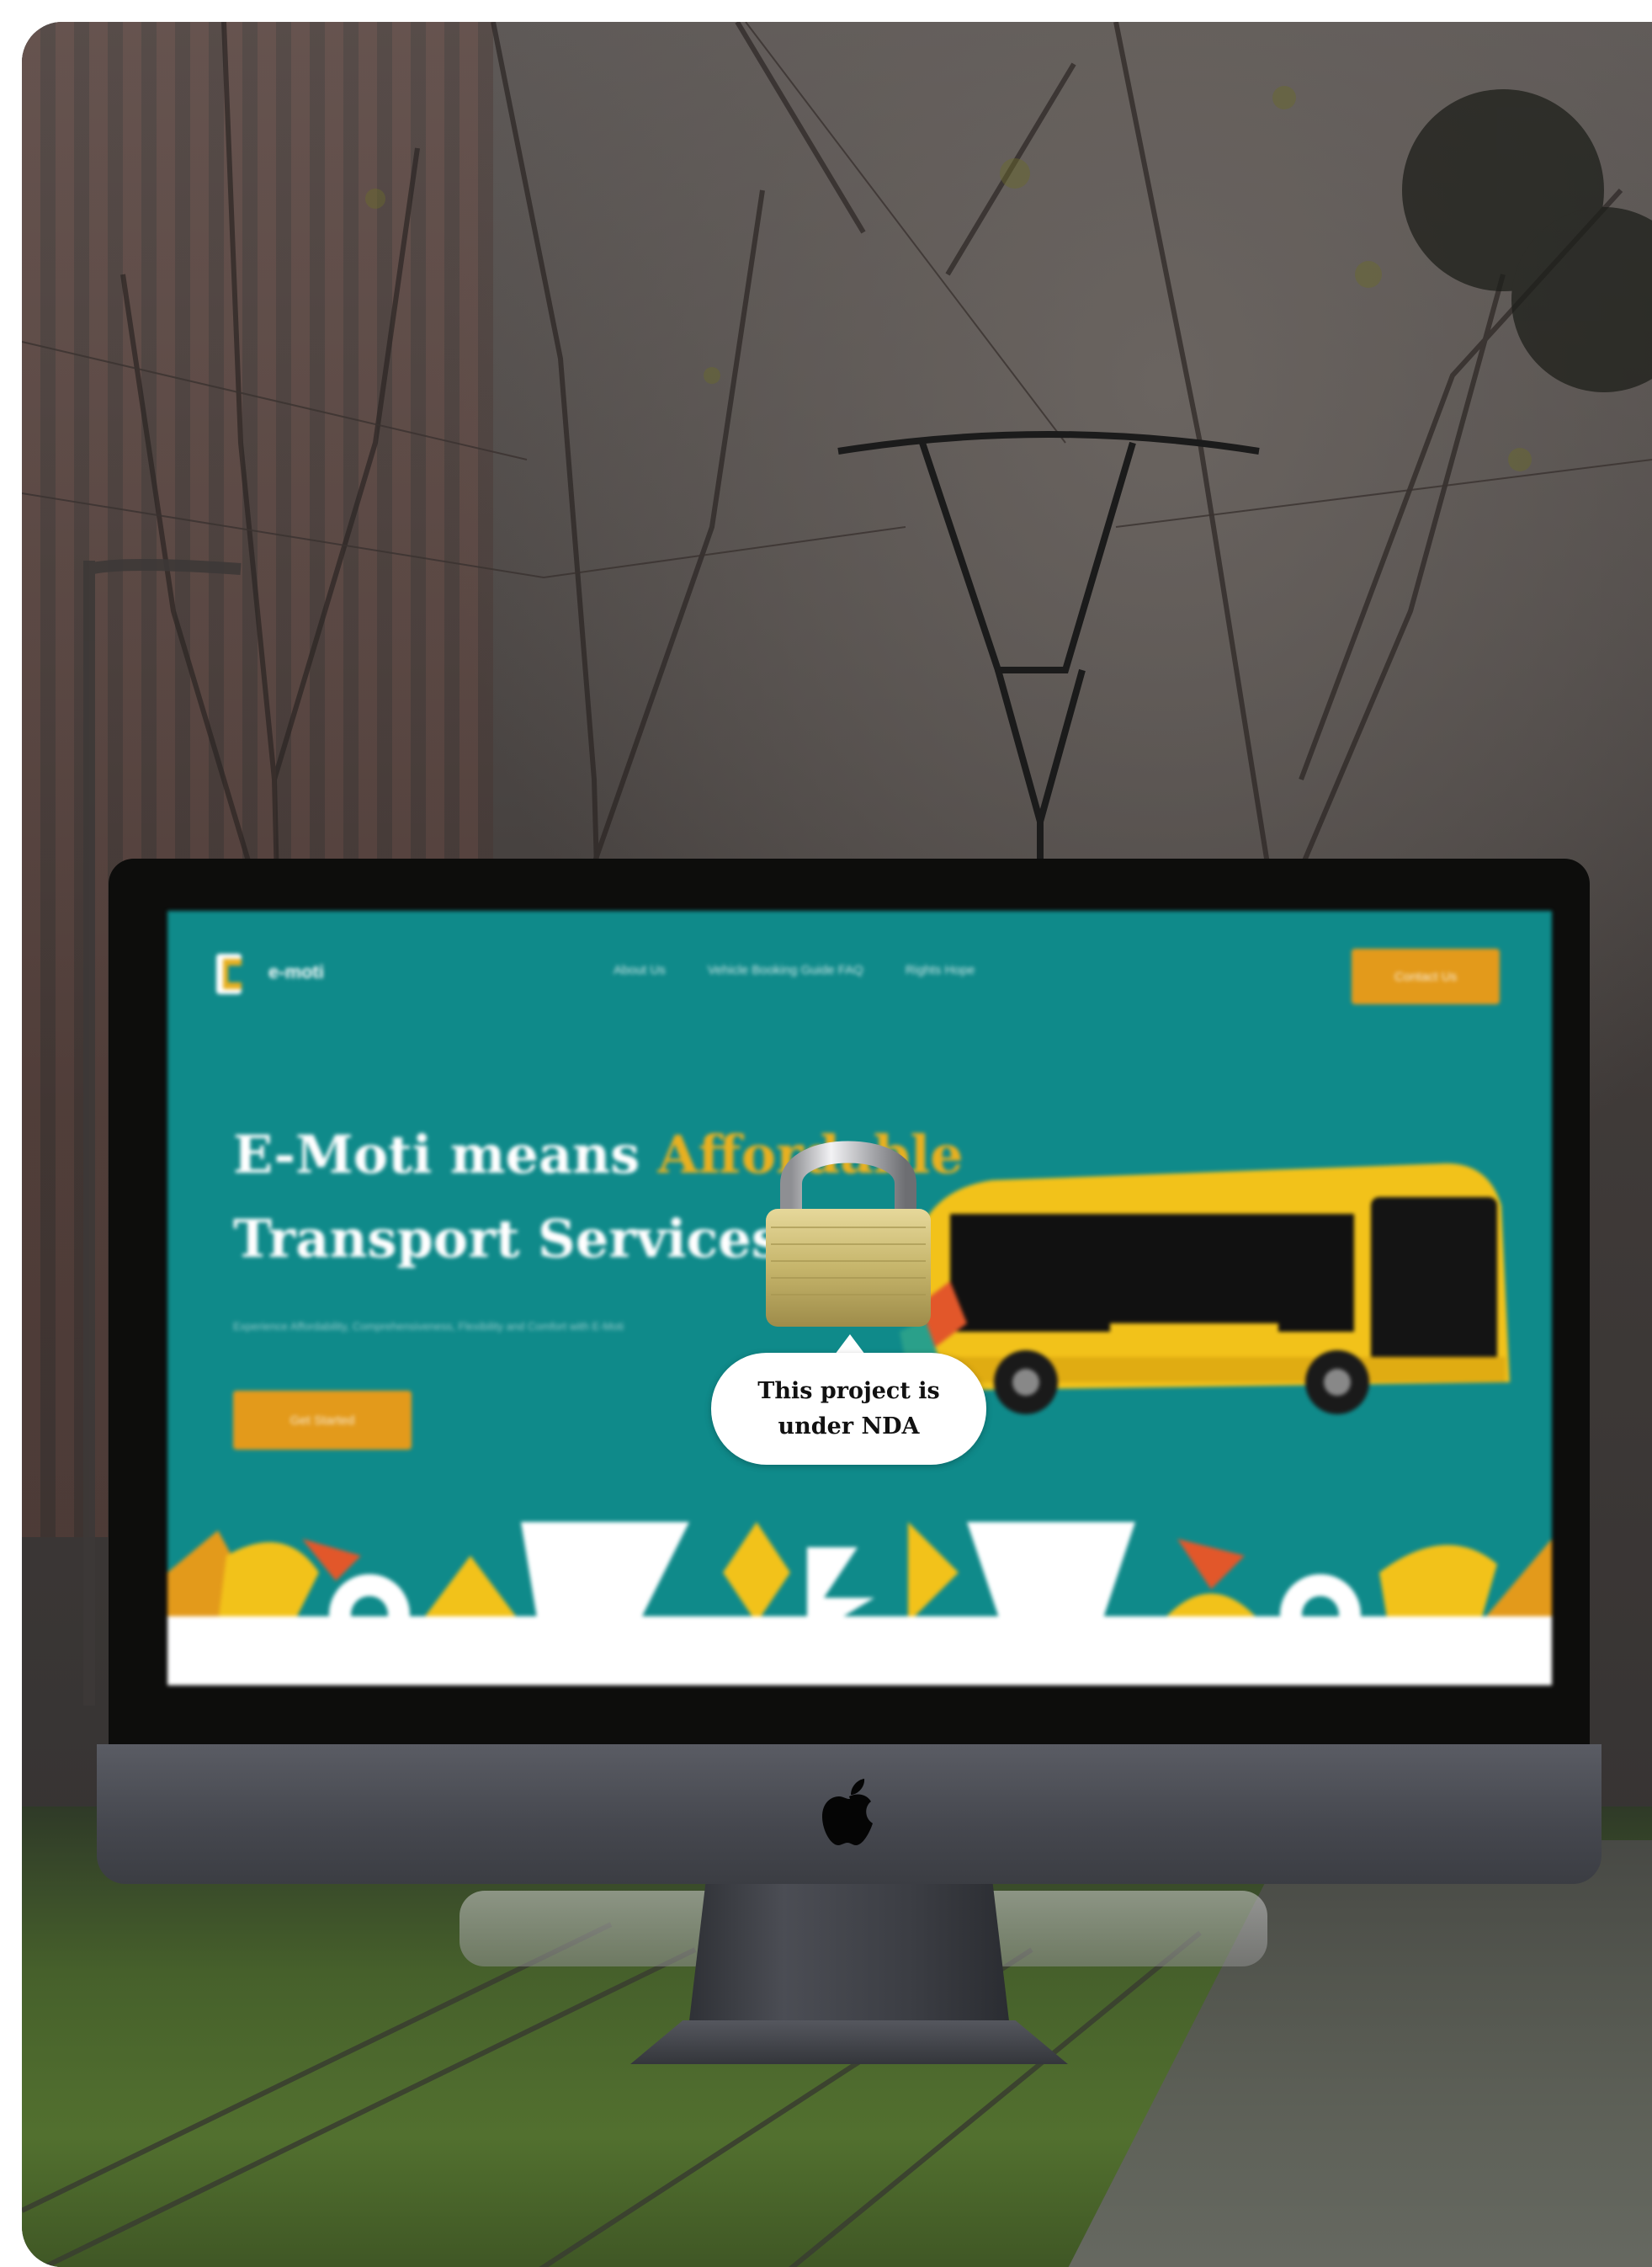 The width and height of the screenshot is (1652, 2267). I want to click on nda-notice-bubble: This project is under NDA, so click(848, 1409).